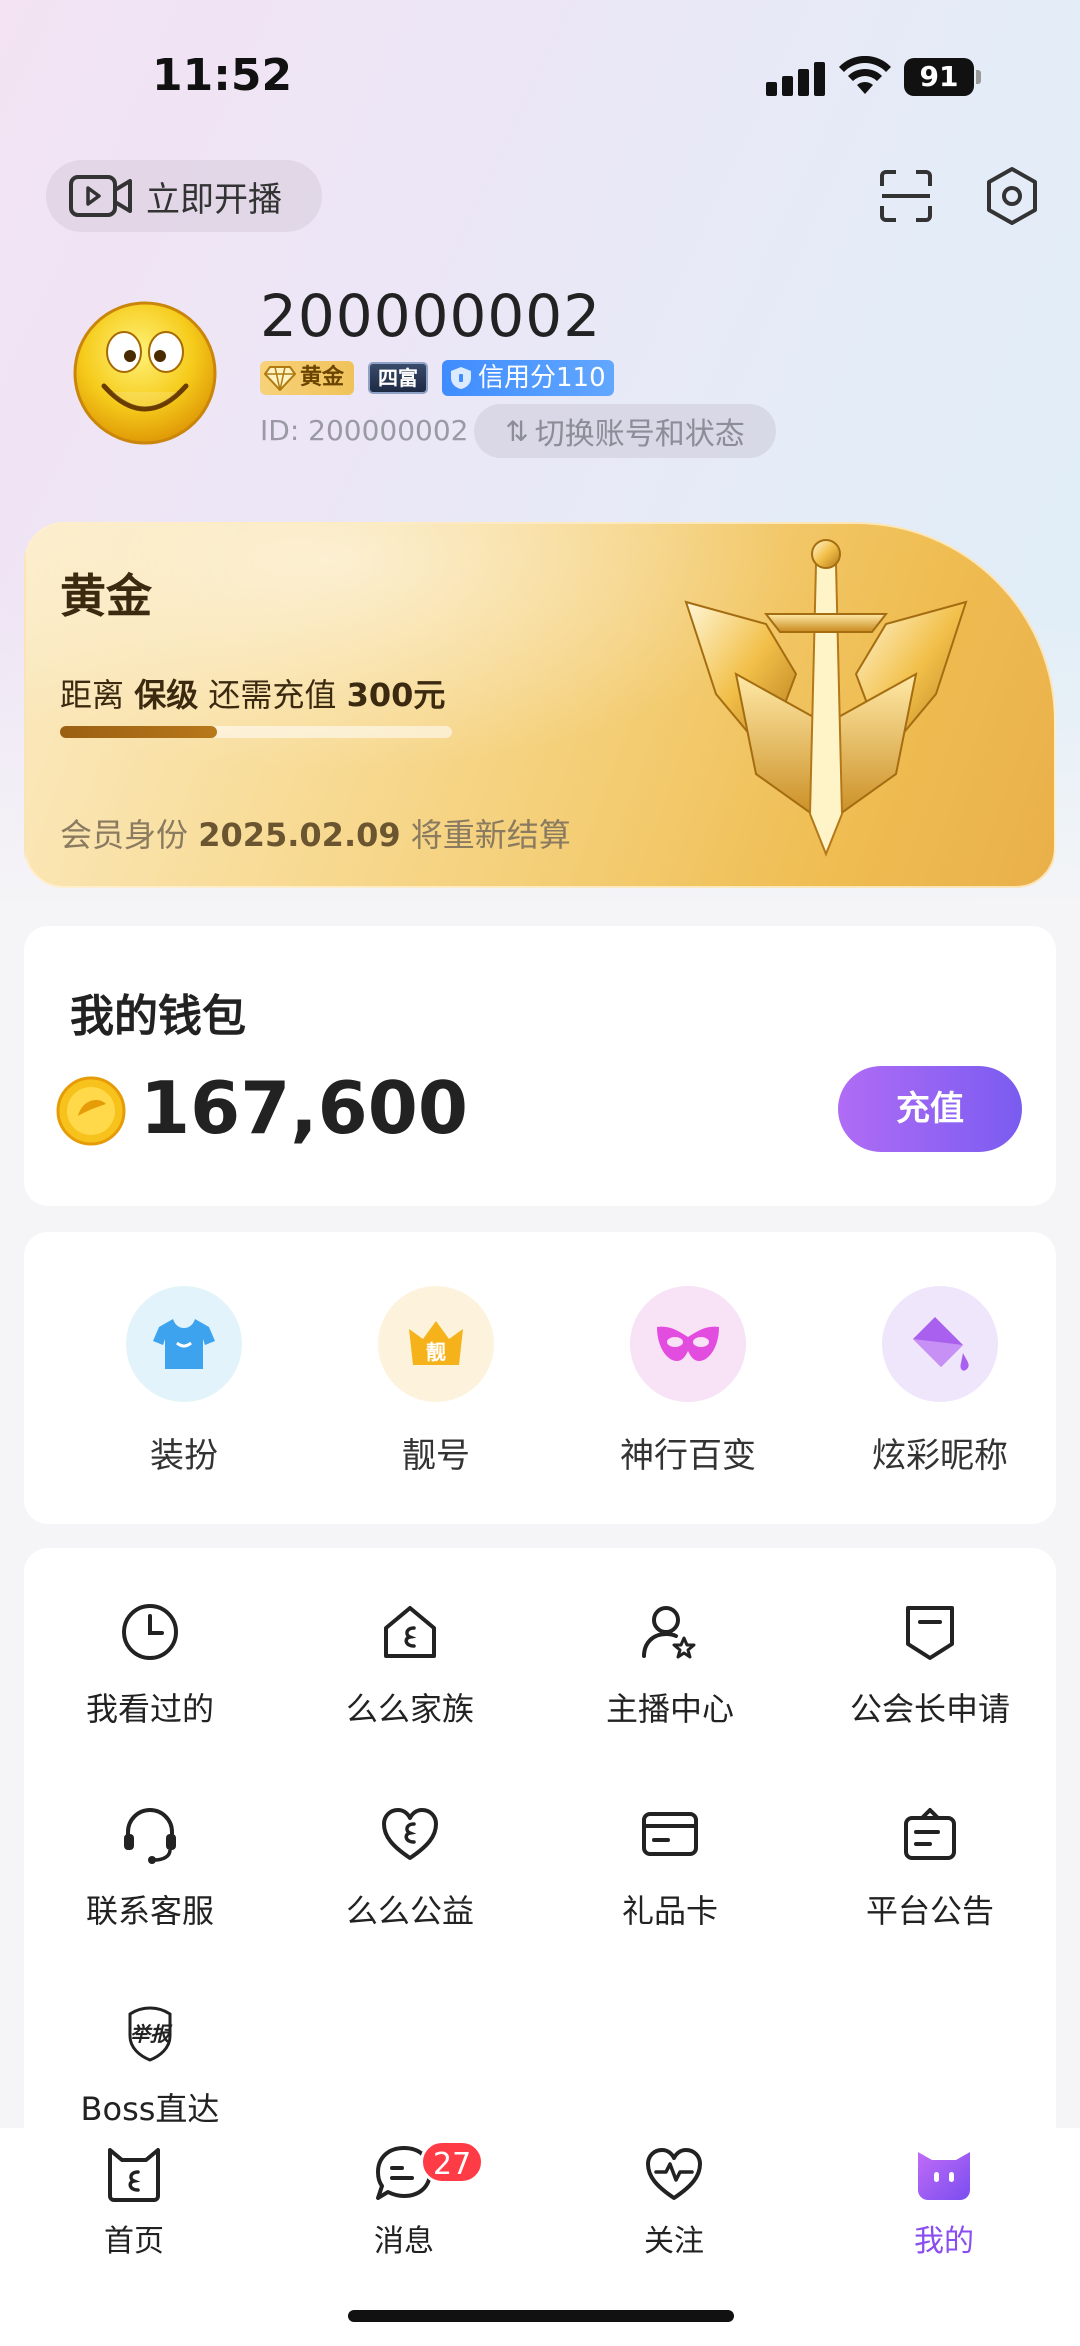 The height and width of the screenshot is (2346, 1080). I want to click on shield-icon, so click(461, 378).